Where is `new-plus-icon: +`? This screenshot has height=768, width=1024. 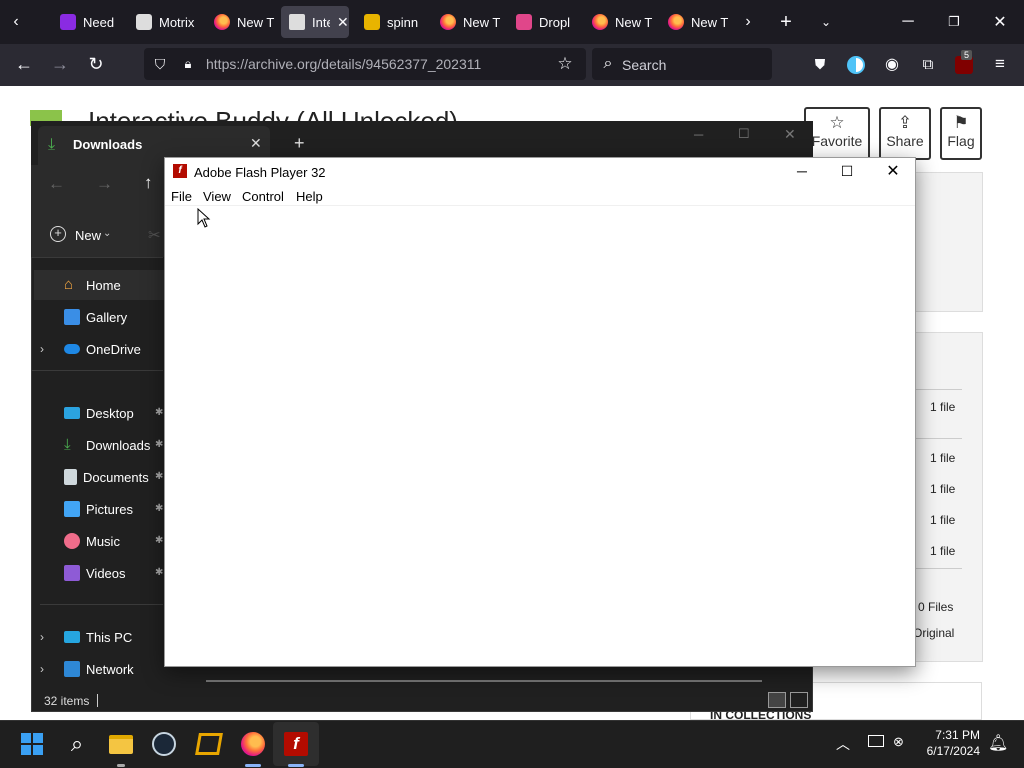 new-plus-icon: + is located at coordinates (58, 234).